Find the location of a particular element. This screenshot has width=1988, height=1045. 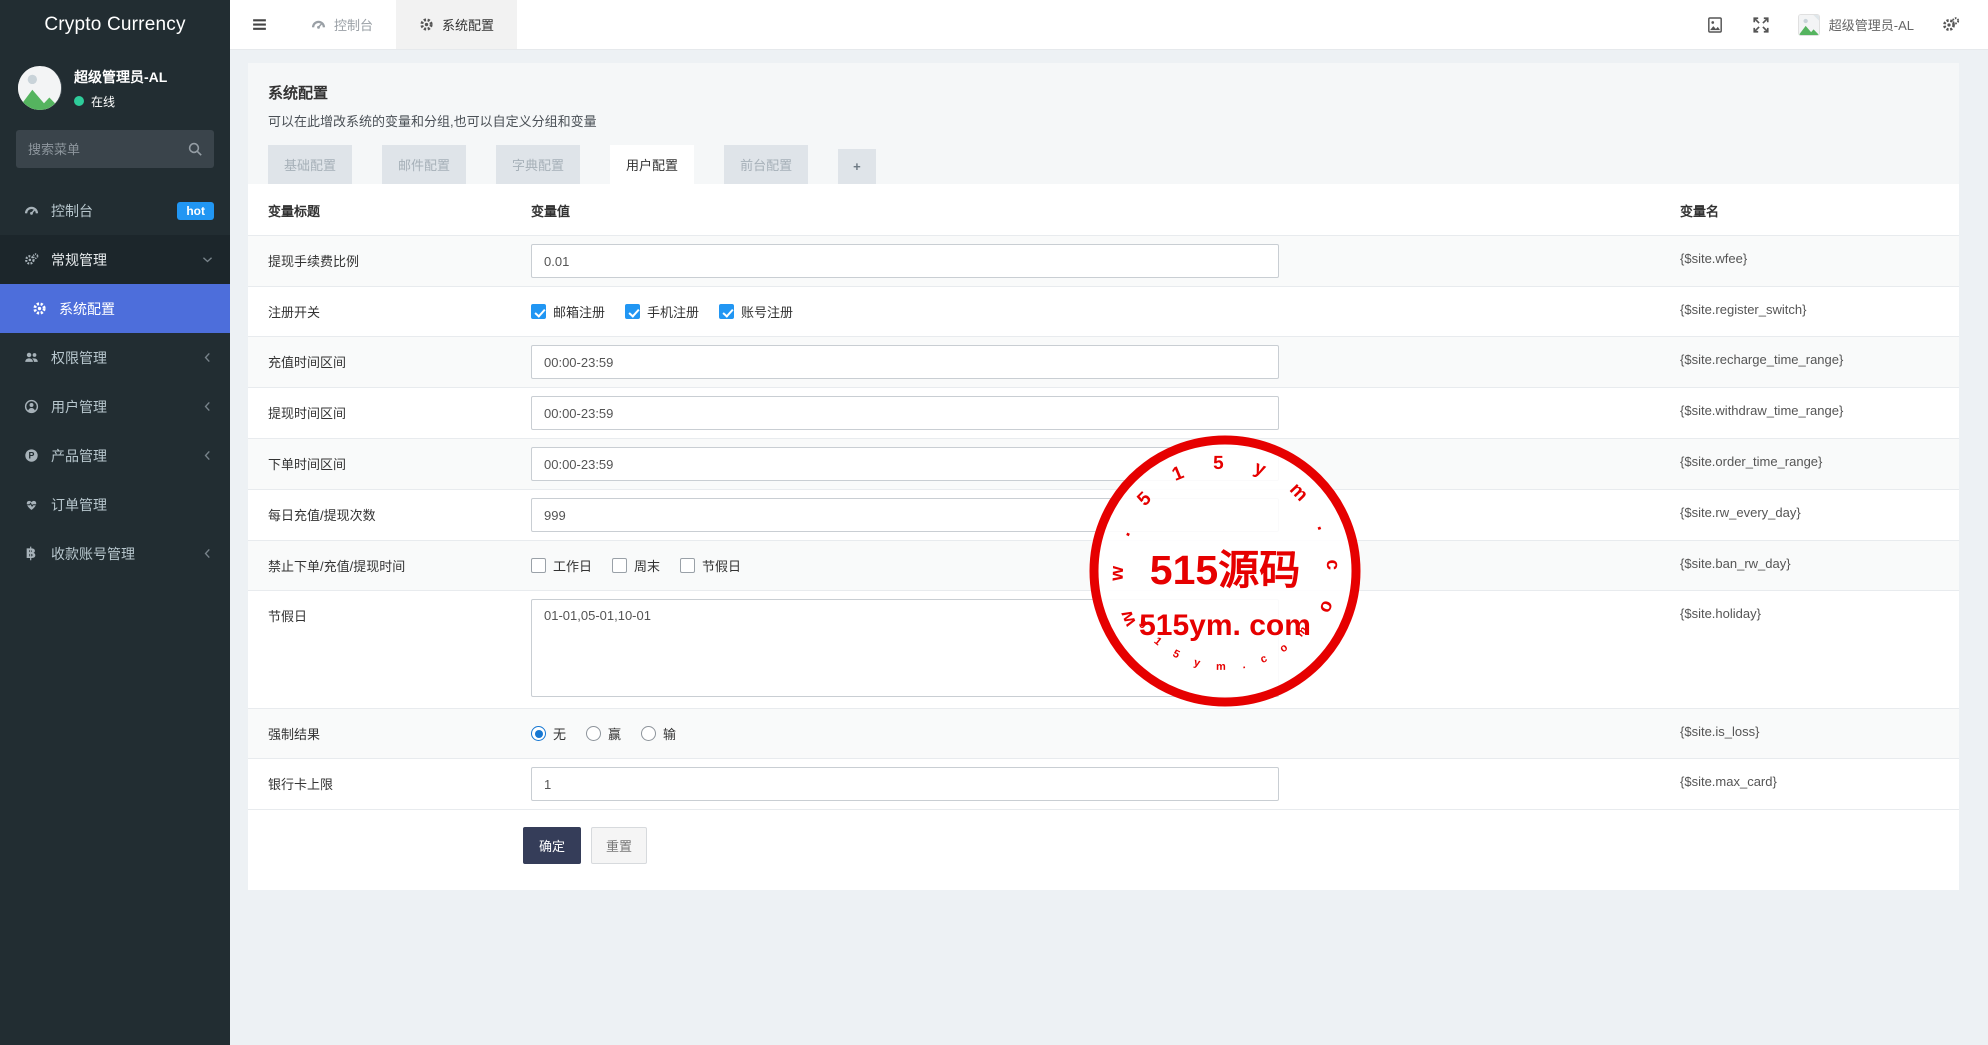

variable-name: {$site.withdraw_time_range} is located at coordinates (1812, 413).